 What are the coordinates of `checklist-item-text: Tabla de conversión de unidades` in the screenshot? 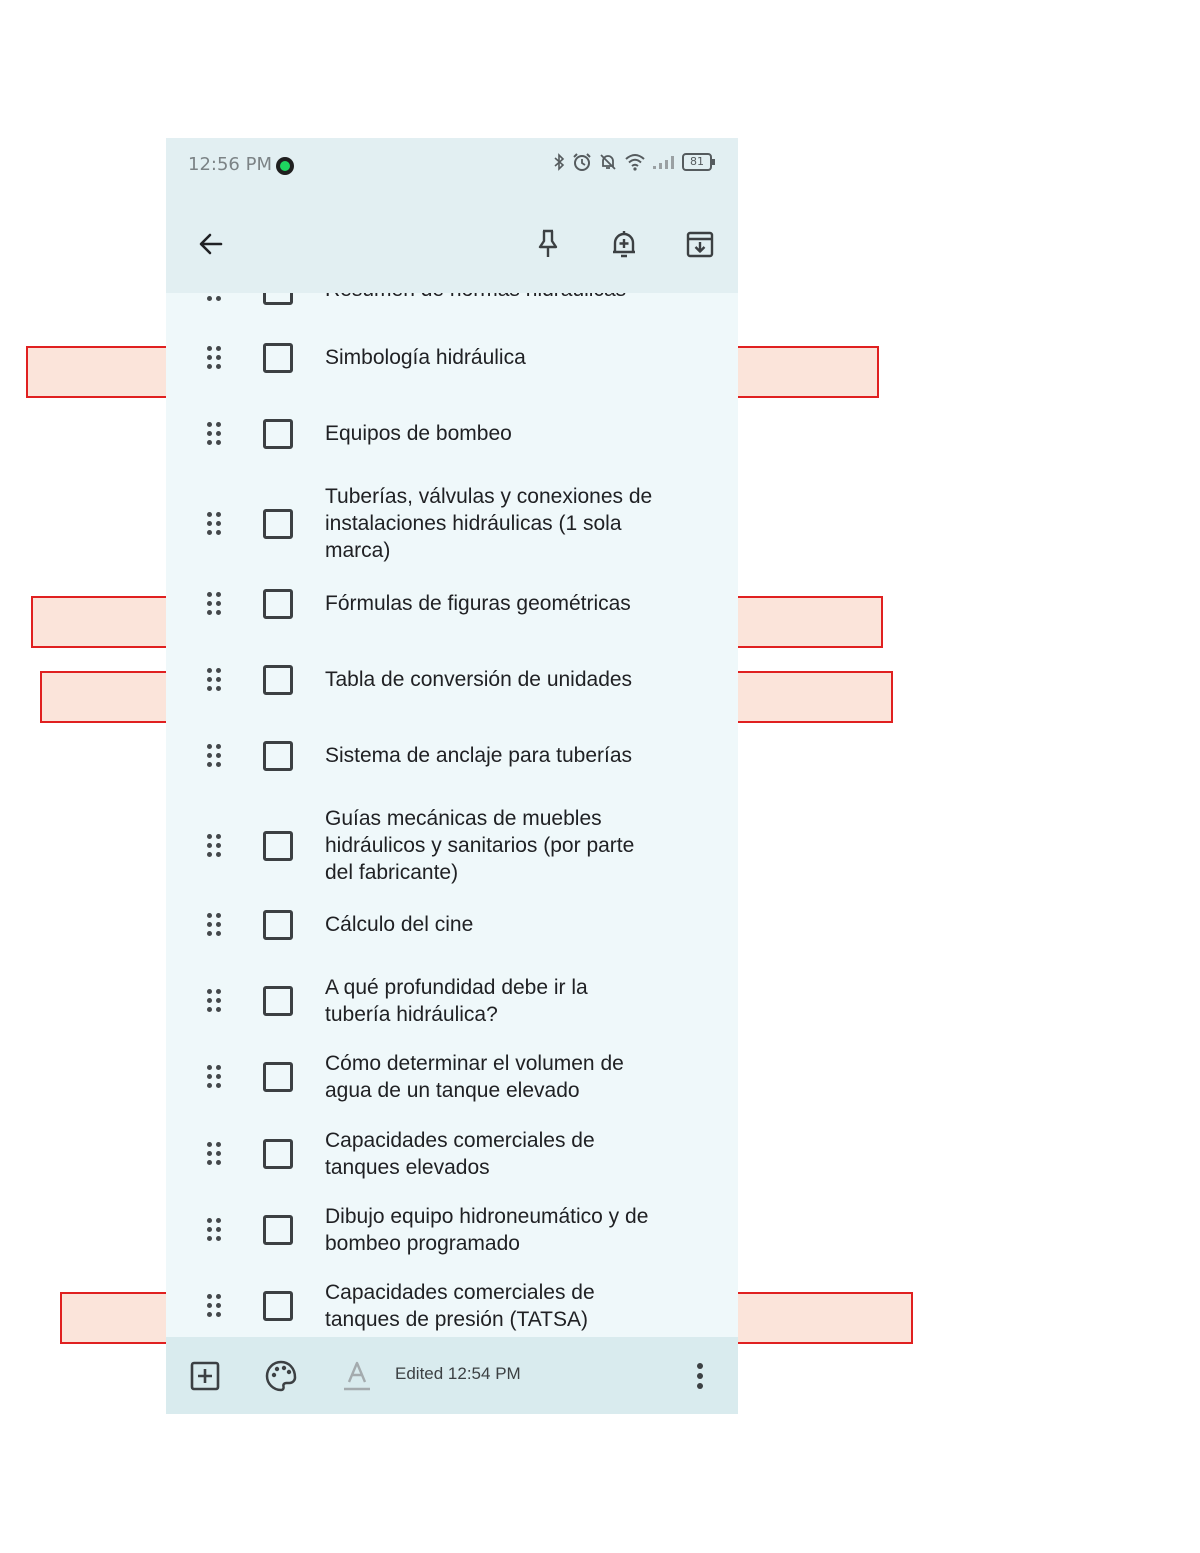 It's located at (490, 679).